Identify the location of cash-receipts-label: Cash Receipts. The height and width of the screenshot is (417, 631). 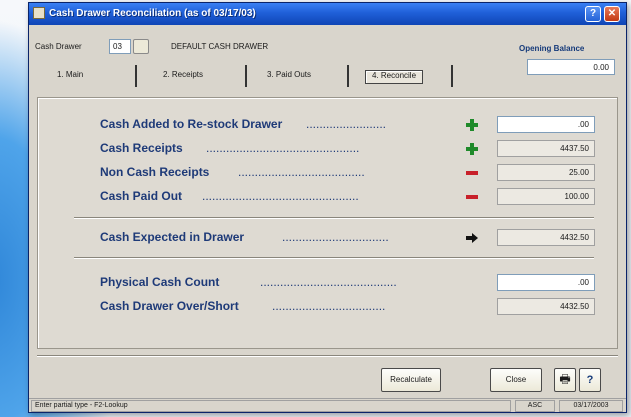
(141, 148).